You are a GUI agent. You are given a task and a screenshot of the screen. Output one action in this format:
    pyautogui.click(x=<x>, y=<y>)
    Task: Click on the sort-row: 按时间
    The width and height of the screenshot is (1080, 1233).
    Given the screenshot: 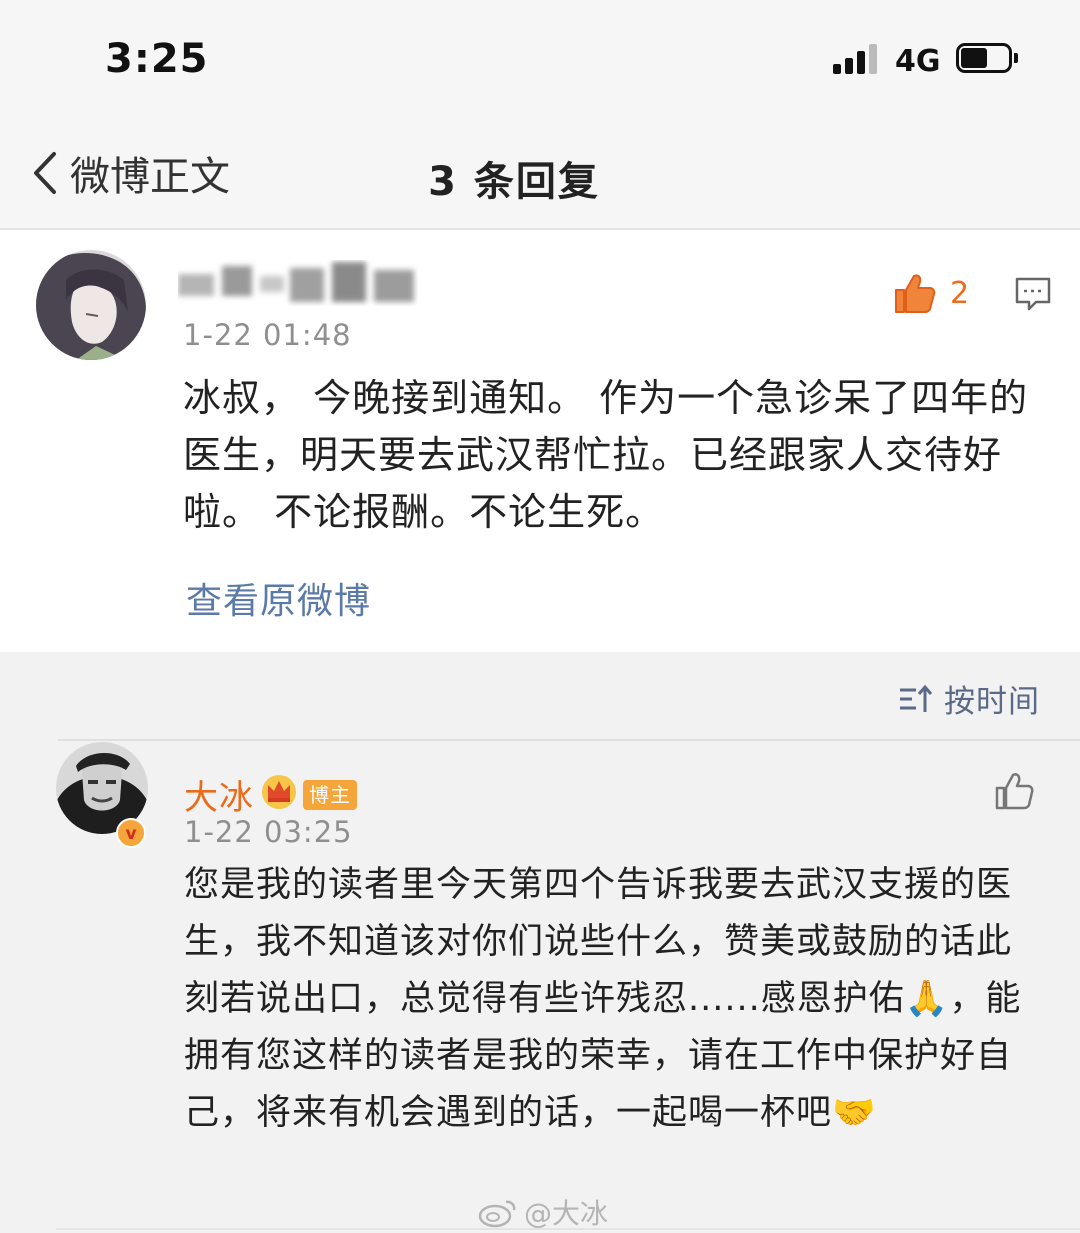 What is the action you would take?
    pyautogui.click(x=540, y=696)
    